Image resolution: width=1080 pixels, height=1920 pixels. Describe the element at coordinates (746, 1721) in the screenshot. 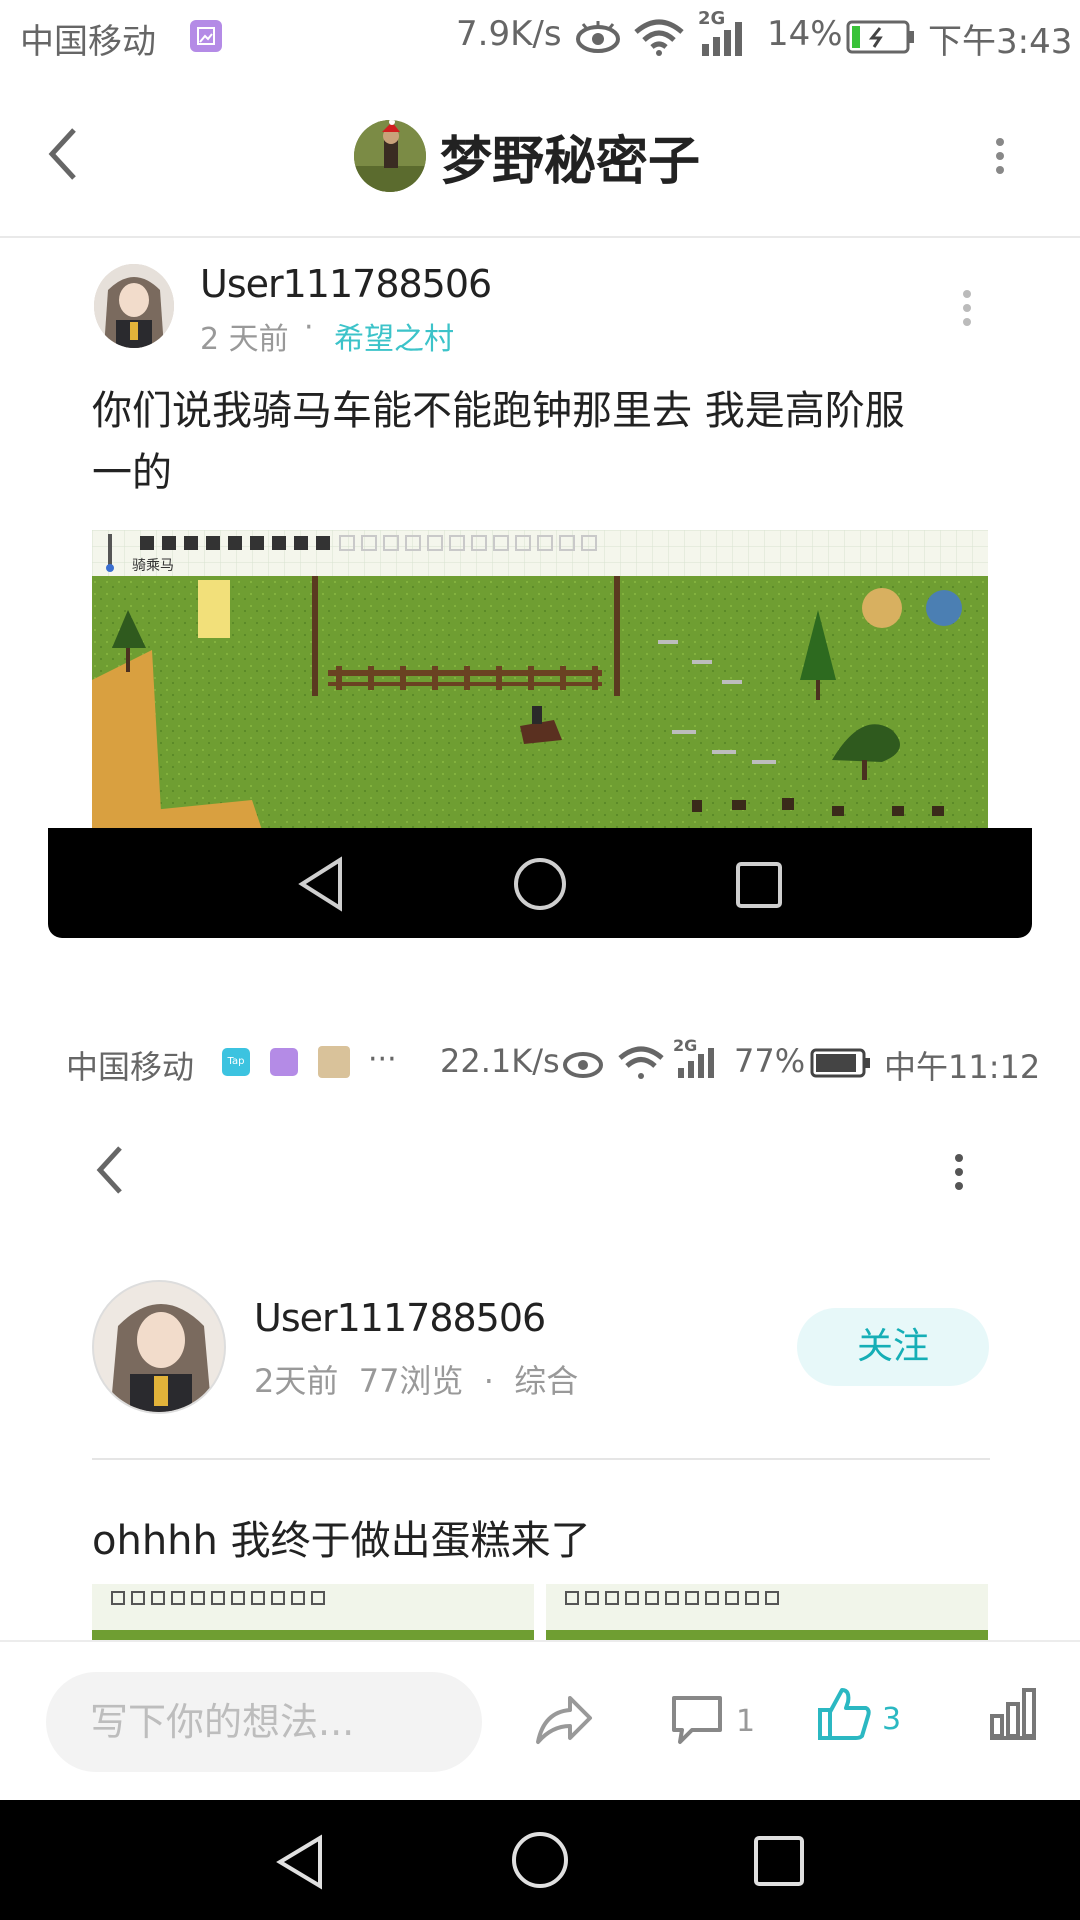

I see `comment-count: 1` at that location.